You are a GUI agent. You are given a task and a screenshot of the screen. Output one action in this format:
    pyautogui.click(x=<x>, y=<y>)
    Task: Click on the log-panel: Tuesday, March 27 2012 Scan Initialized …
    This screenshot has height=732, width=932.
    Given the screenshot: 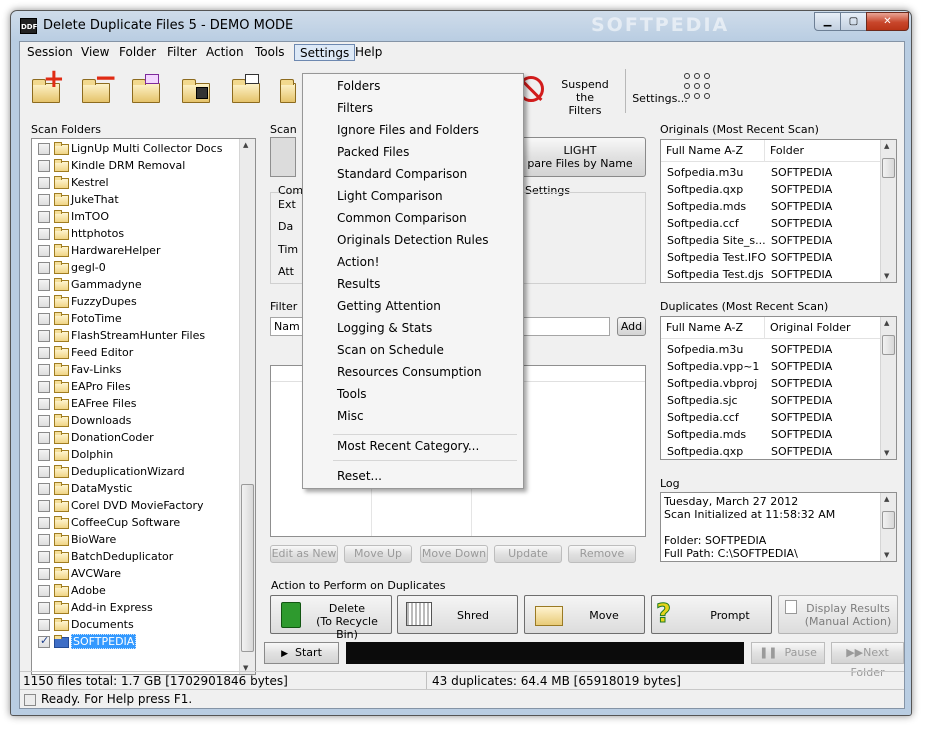 What is the action you would take?
    pyautogui.click(x=778, y=527)
    